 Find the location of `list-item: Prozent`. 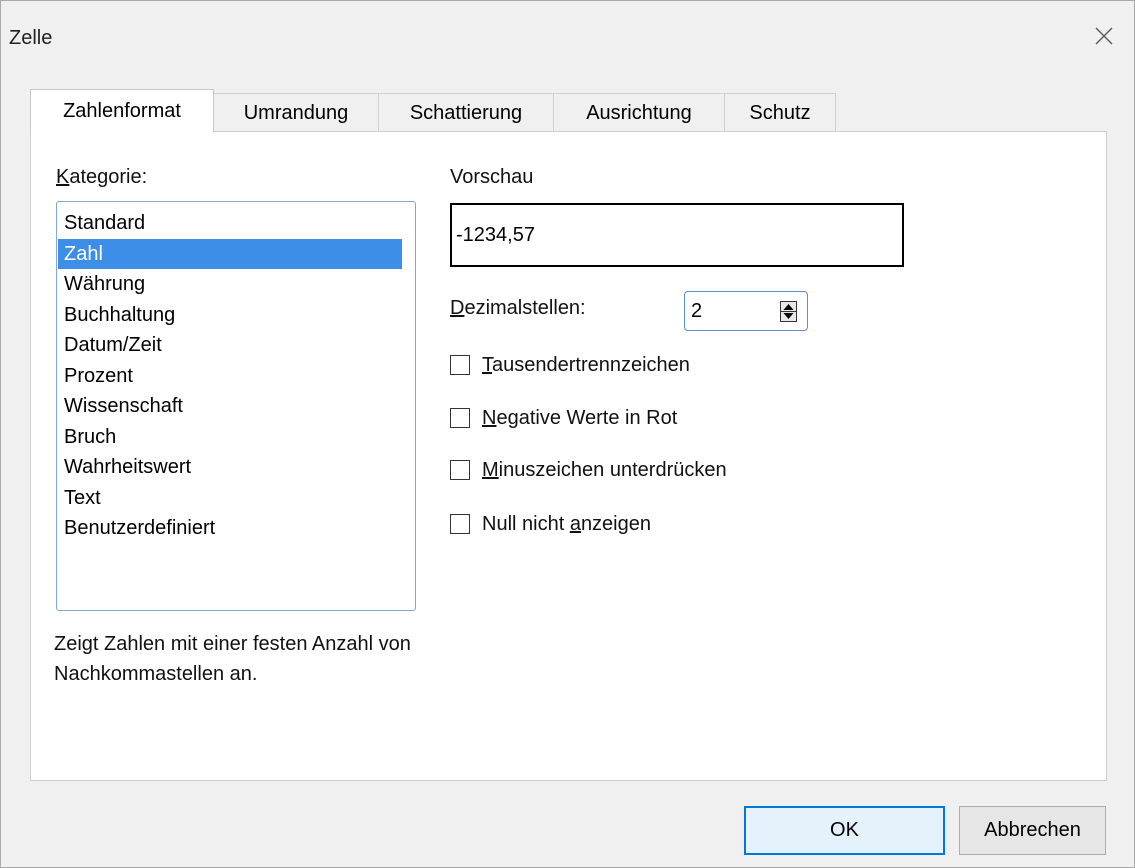

list-item: Prozent is located at coordinates (230, 376).